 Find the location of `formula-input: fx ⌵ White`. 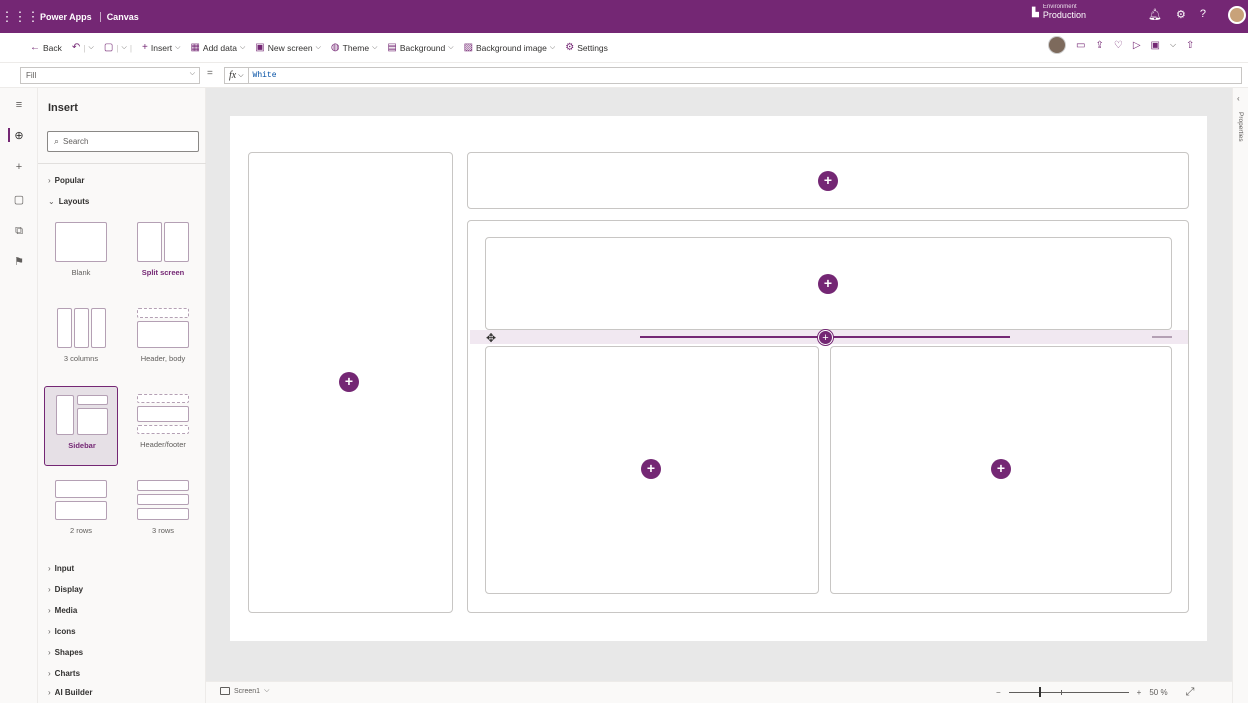

formula-input: fx ⌵ White is located at coordinates (733, 75).